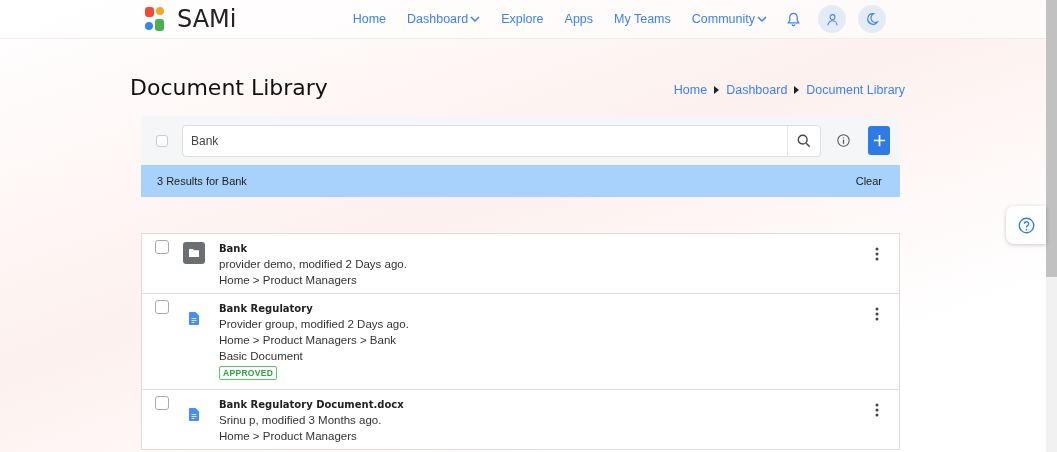 Image resolution: width=1057 pixels, height=452 pixels. I want to click on help-button, so click(1026, 225).